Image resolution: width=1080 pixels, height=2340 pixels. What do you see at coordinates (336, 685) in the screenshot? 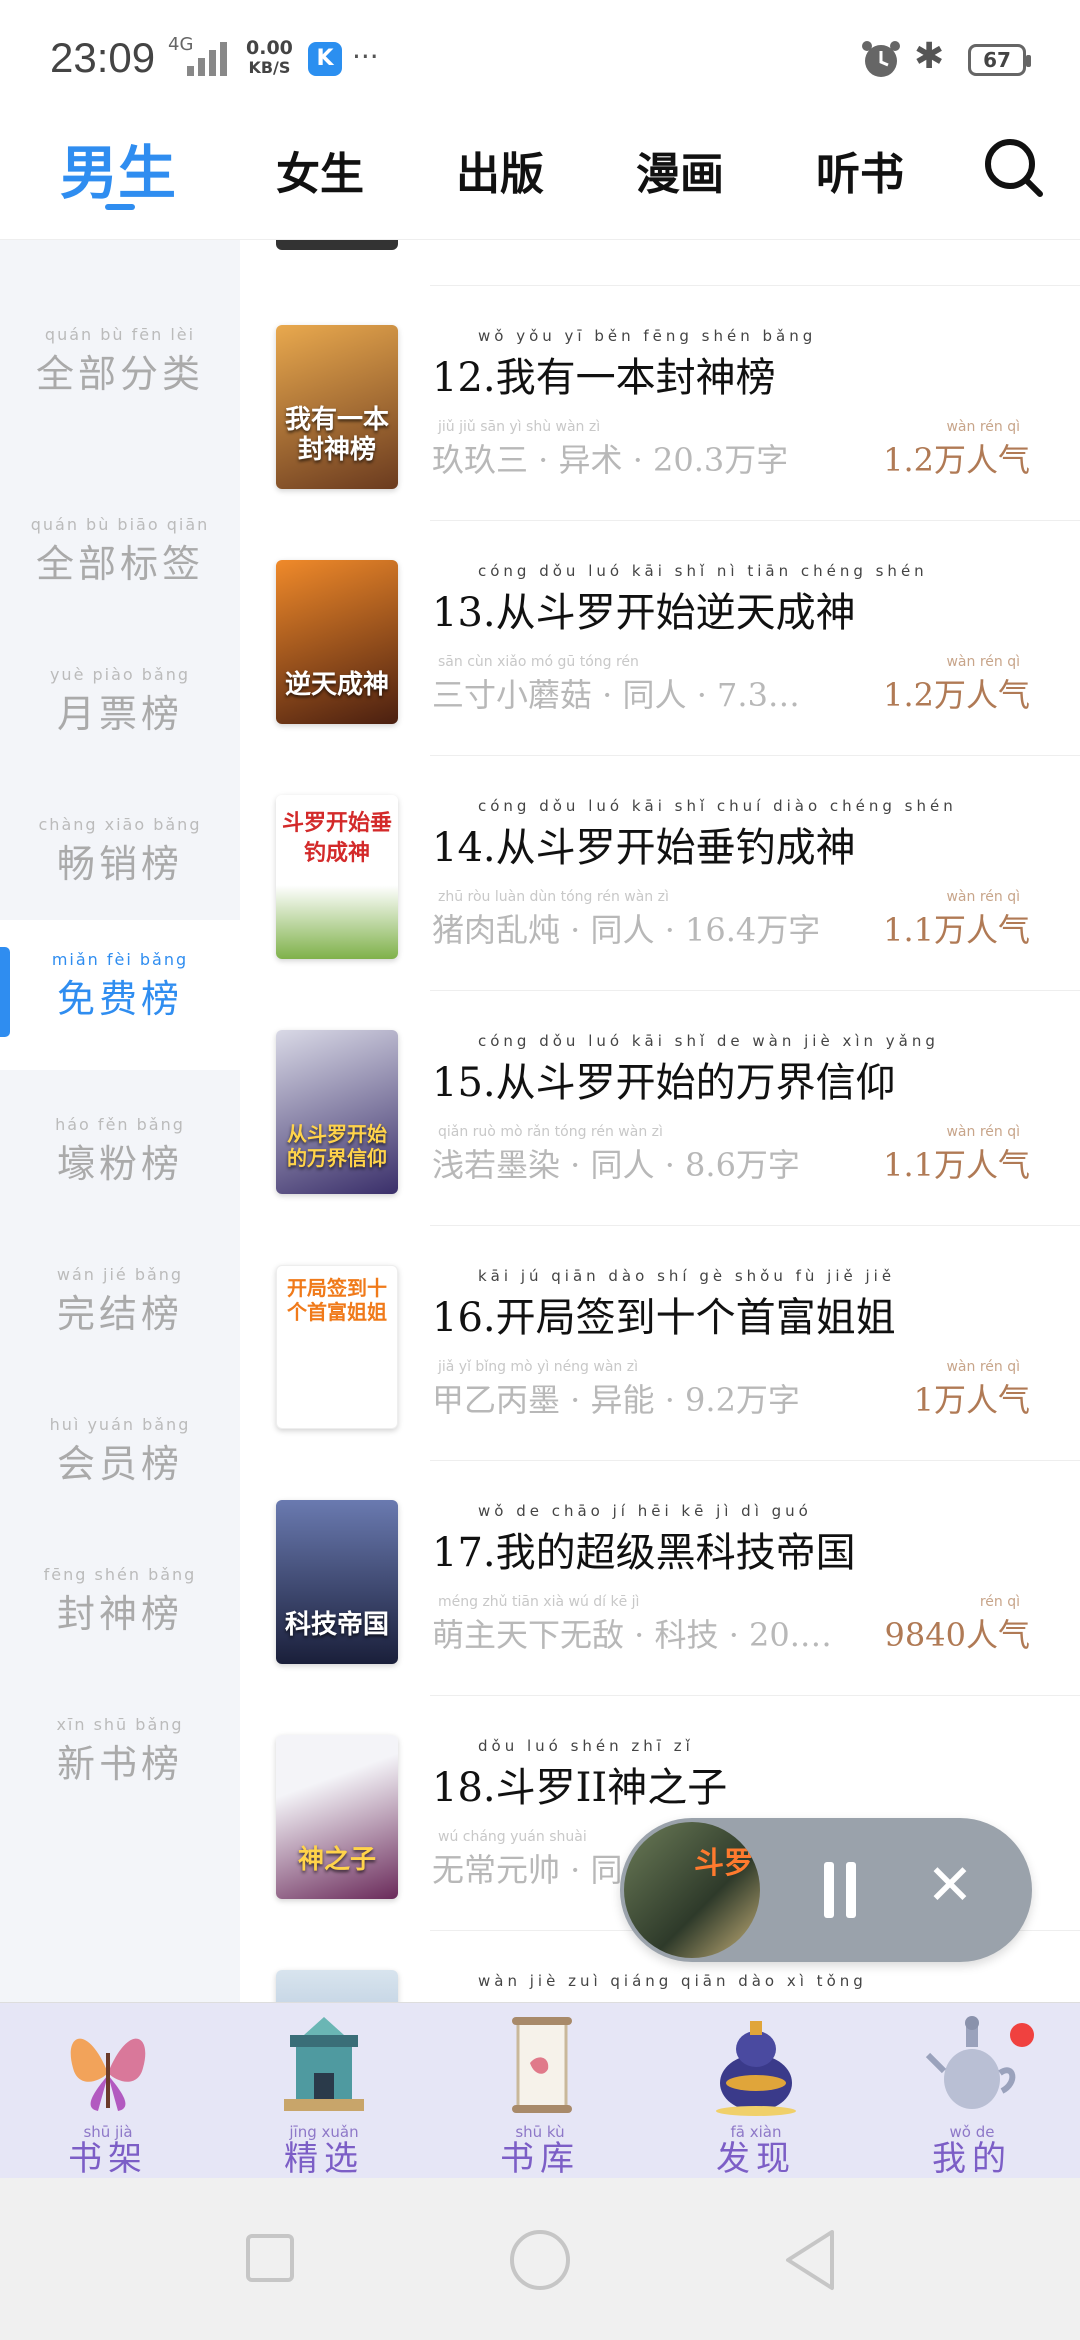
I see `book-cover-text: 逆天成神` at bounding box center [336, 685].